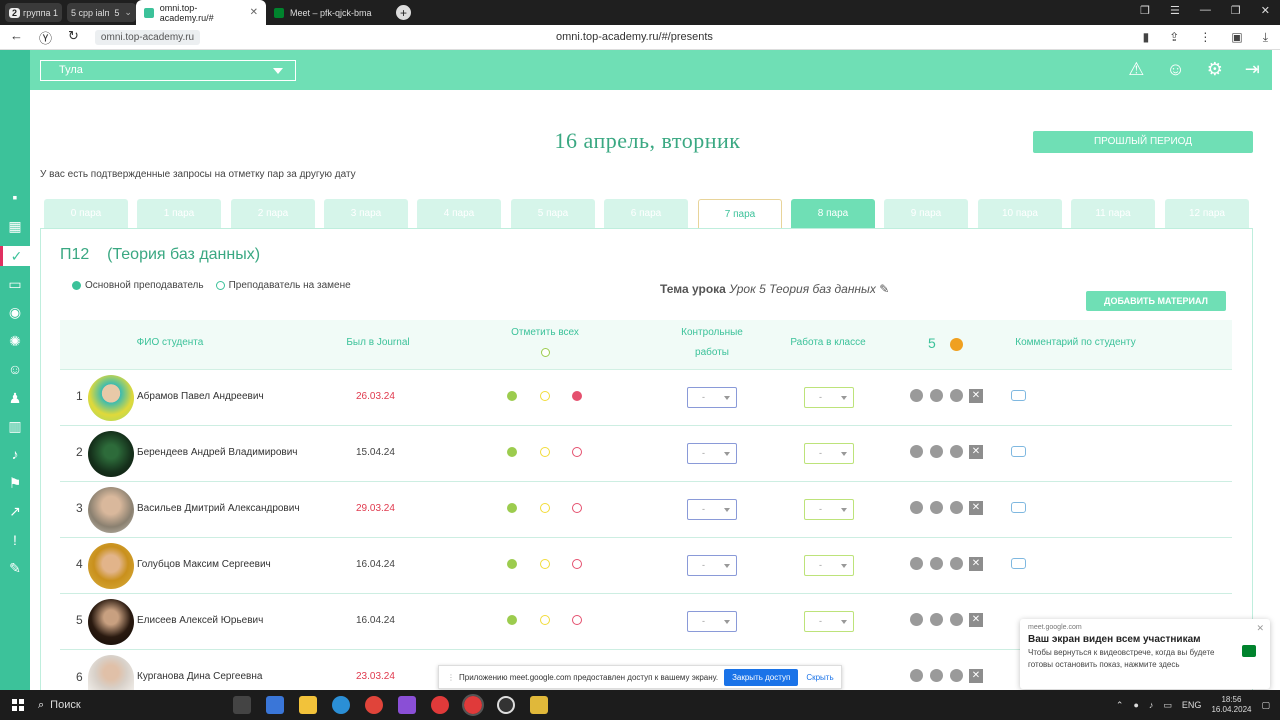  Describe the element at coordinates (1143, 142) in the screenshot. I see `past-period-button: ПРОШЛЫЙ ПЕРИОД` at that location.